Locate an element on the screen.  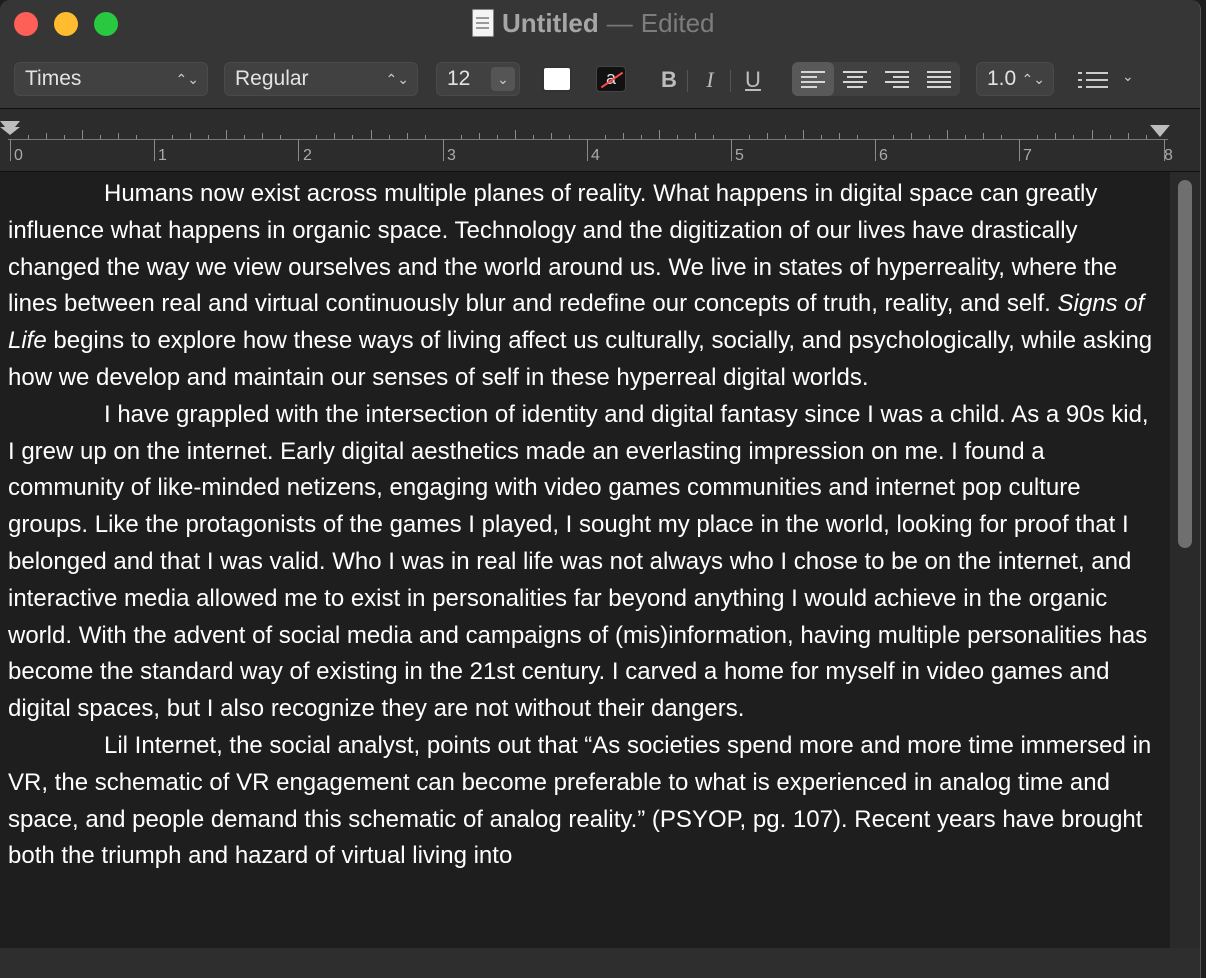
ruler-number: 4 is located at coordinates (595, 155).